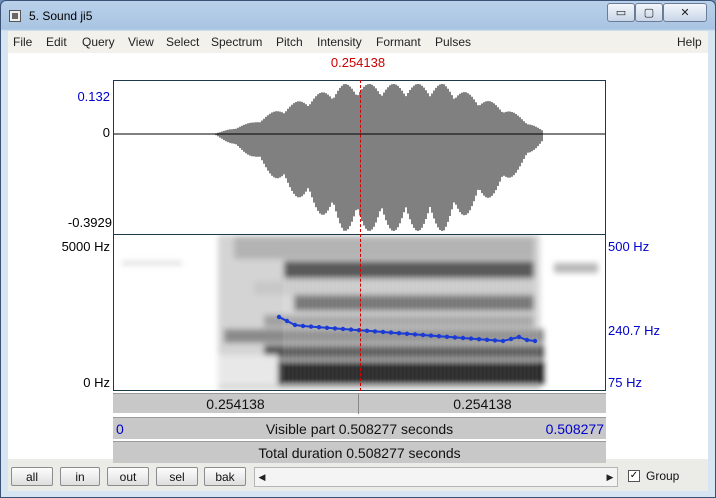 This screenshot has width=716, height=498. What do you see at coordinates (236, 42) in the screenshot?
I see `menu-spectrum: Spectrum` at bounding box center [236, 42].